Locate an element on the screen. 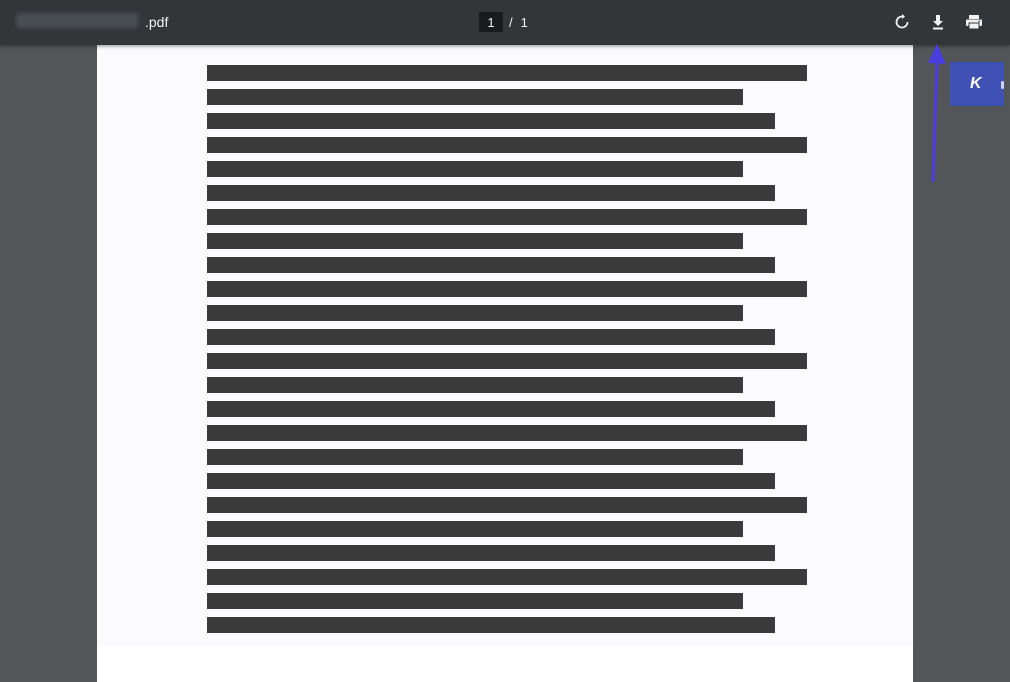 This screenshot has width=1010, height=682. page-indicator: 1 / 1 is located at coordinates (503, 22).